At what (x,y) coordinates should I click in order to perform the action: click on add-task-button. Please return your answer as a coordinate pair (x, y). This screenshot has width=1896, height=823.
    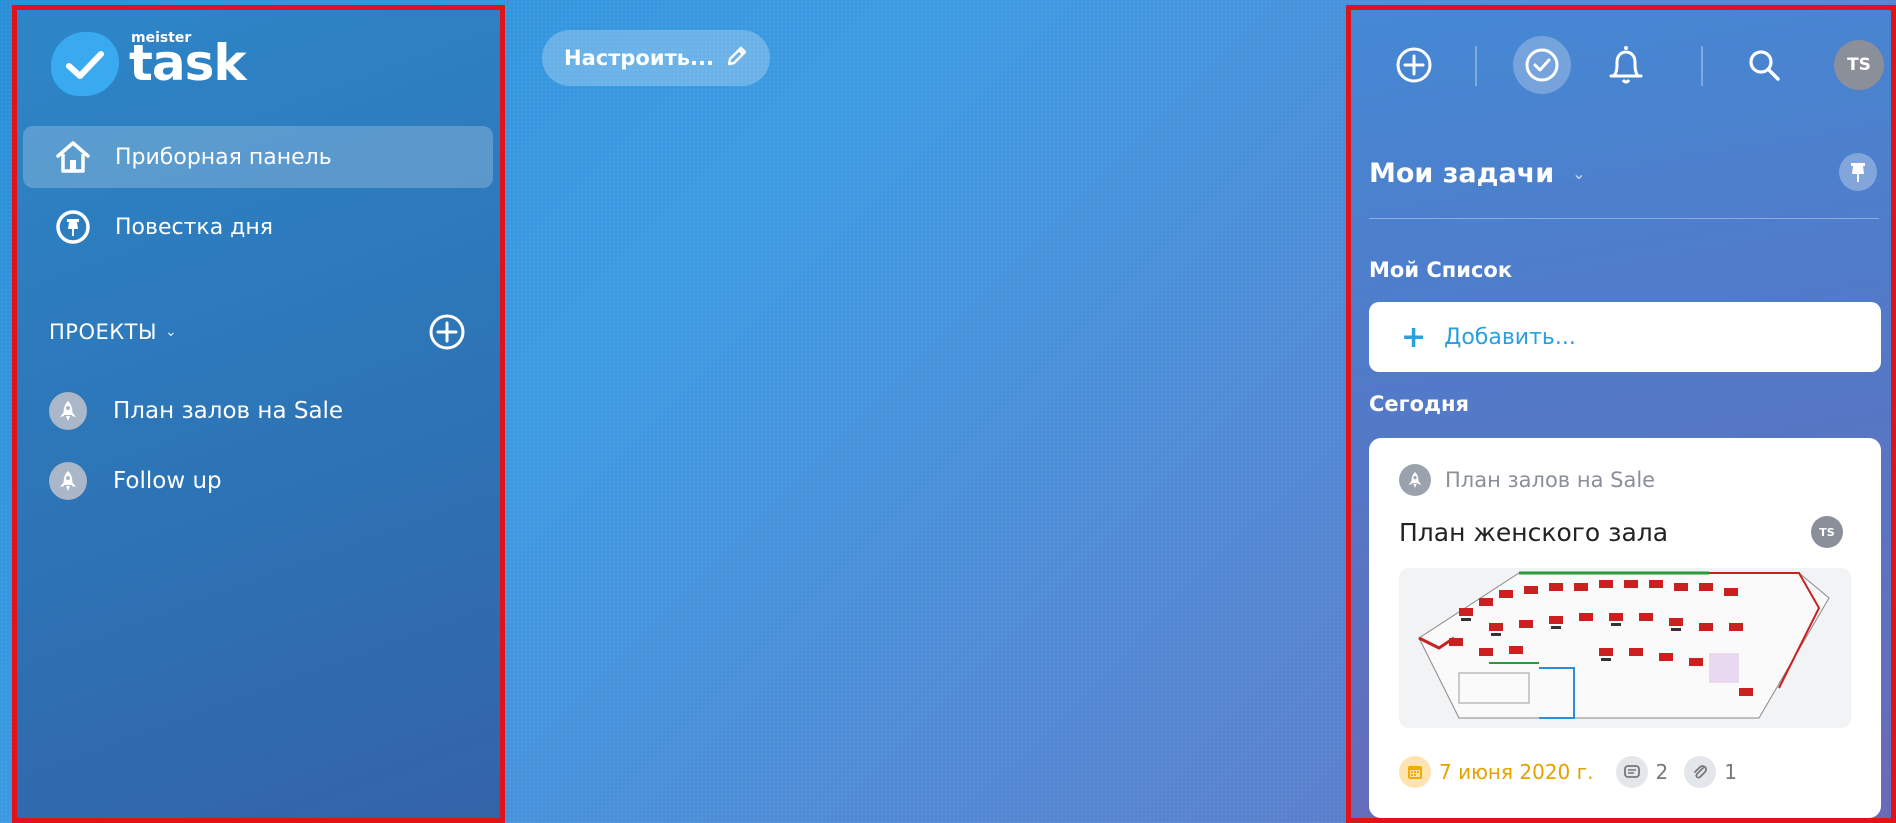
    Looking at the image, I should click on (1414, 65).